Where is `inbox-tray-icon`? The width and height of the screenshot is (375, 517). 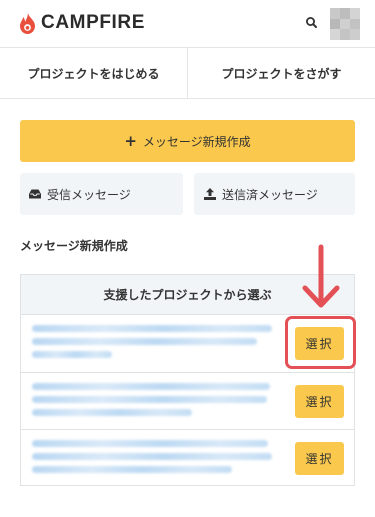 inbox-tray-icon is located at coordinates (35, 194).